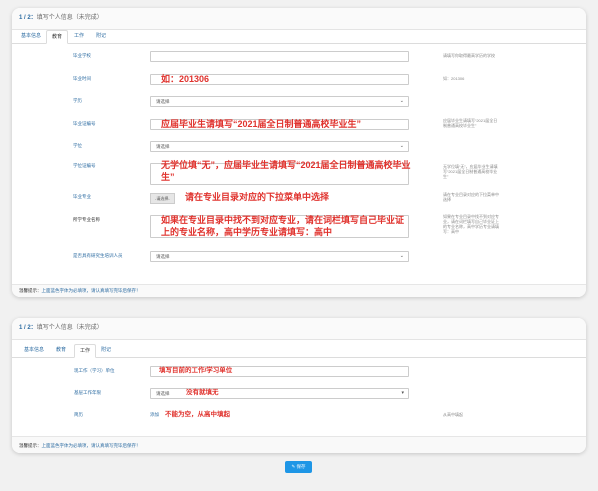 This screenshot has height=491, width=598. I want to click on label-graduate-trainee: 是否具有研究生培训人员, so click(98, 255).